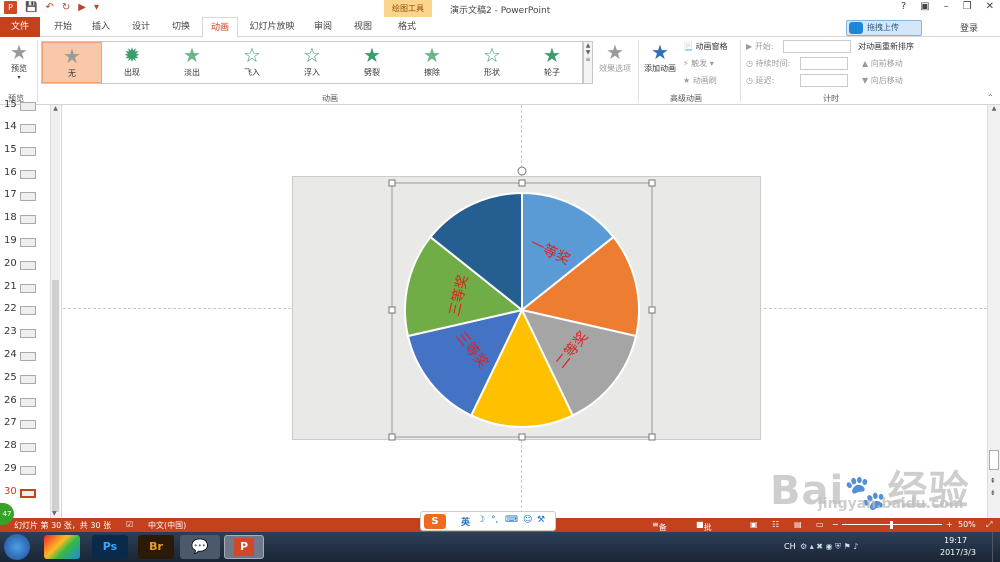  What do you see at coordinates (884, 28) in the screenshot?
I see `drag-upload-button: 拖拽上传` at bounding box center [884, 28].